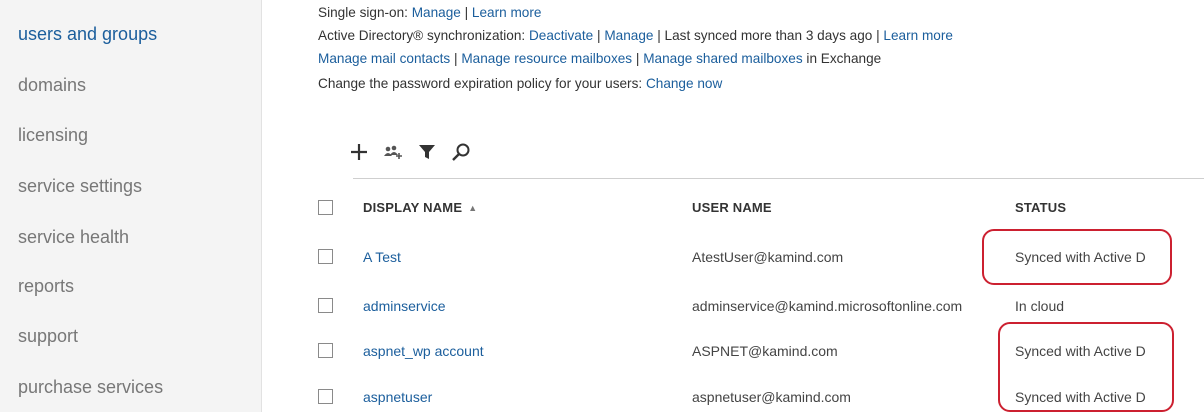 The height and width of the screenshot is (412, 1204). Describe the element at coordinates (842, 58) in the screenshot. I see `exchange-suffix: in Exchange` at that location.